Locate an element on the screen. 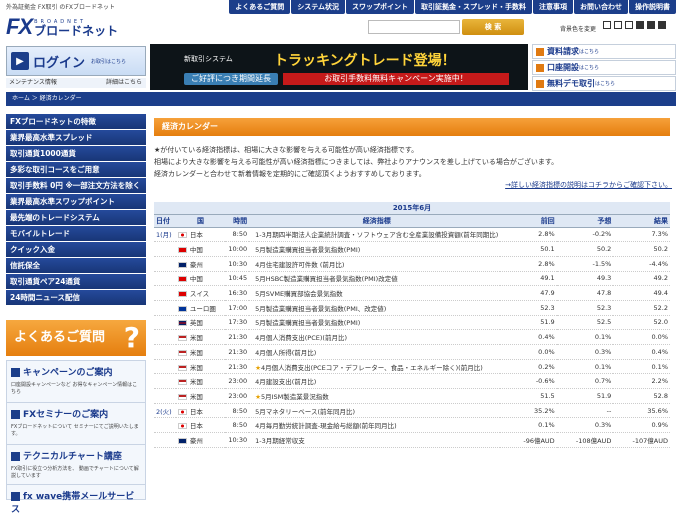 This screenshot has width=680, height=515. row-prev: 2.8% is located at coordinates (528, 235).